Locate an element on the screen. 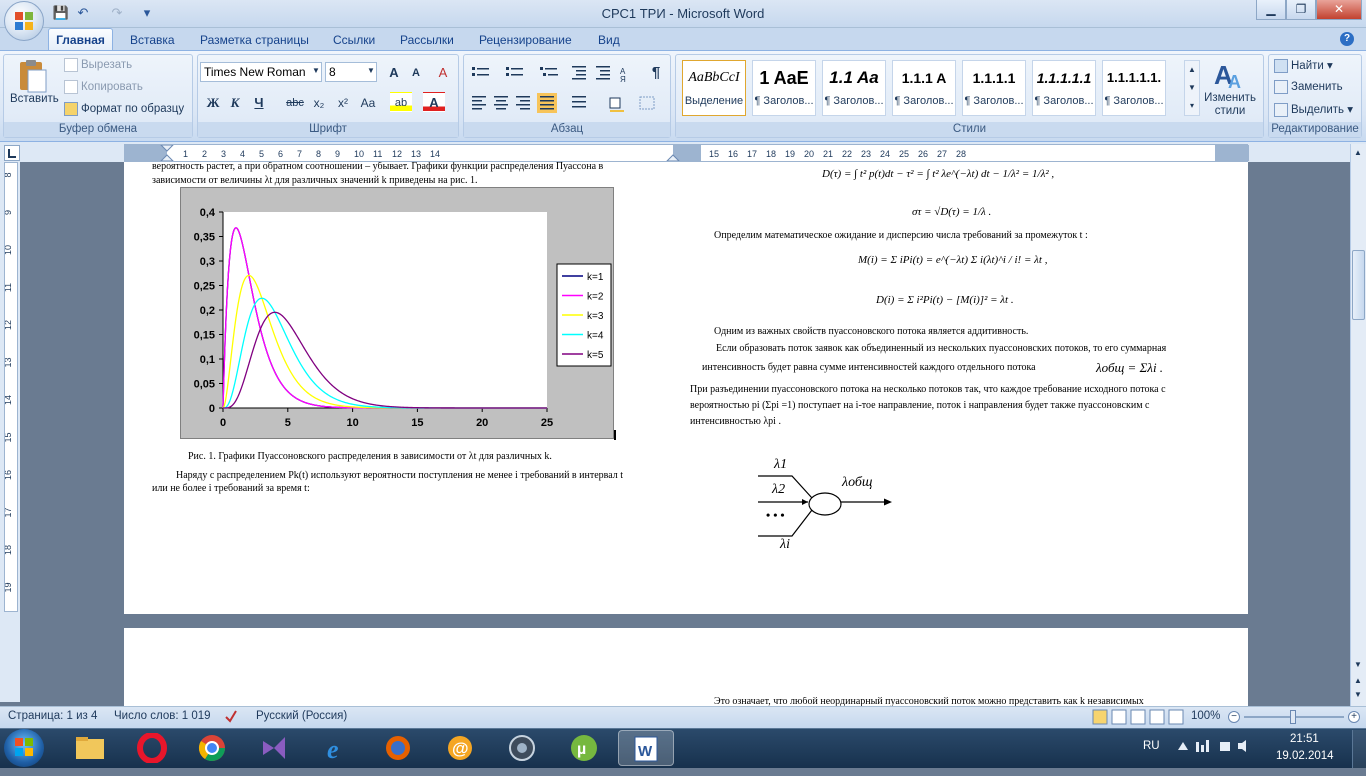  word-count: Число слов: 1 019 is located at coordinates (162, 716).